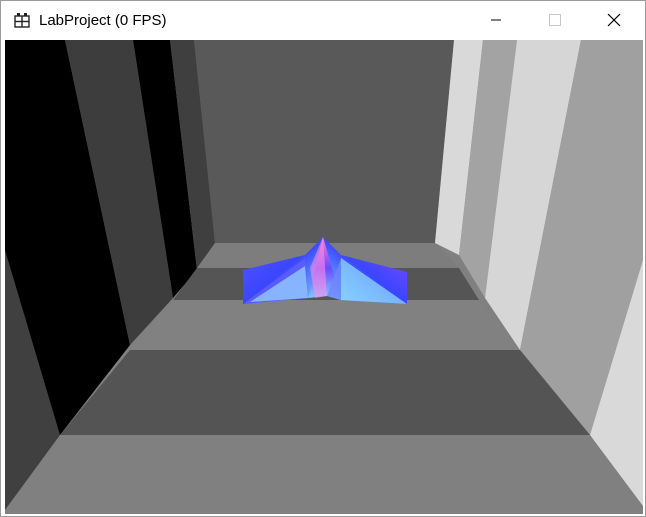 The width and height of the screenshot is (646, 517). I want to click on close-button, so click(614, 20).